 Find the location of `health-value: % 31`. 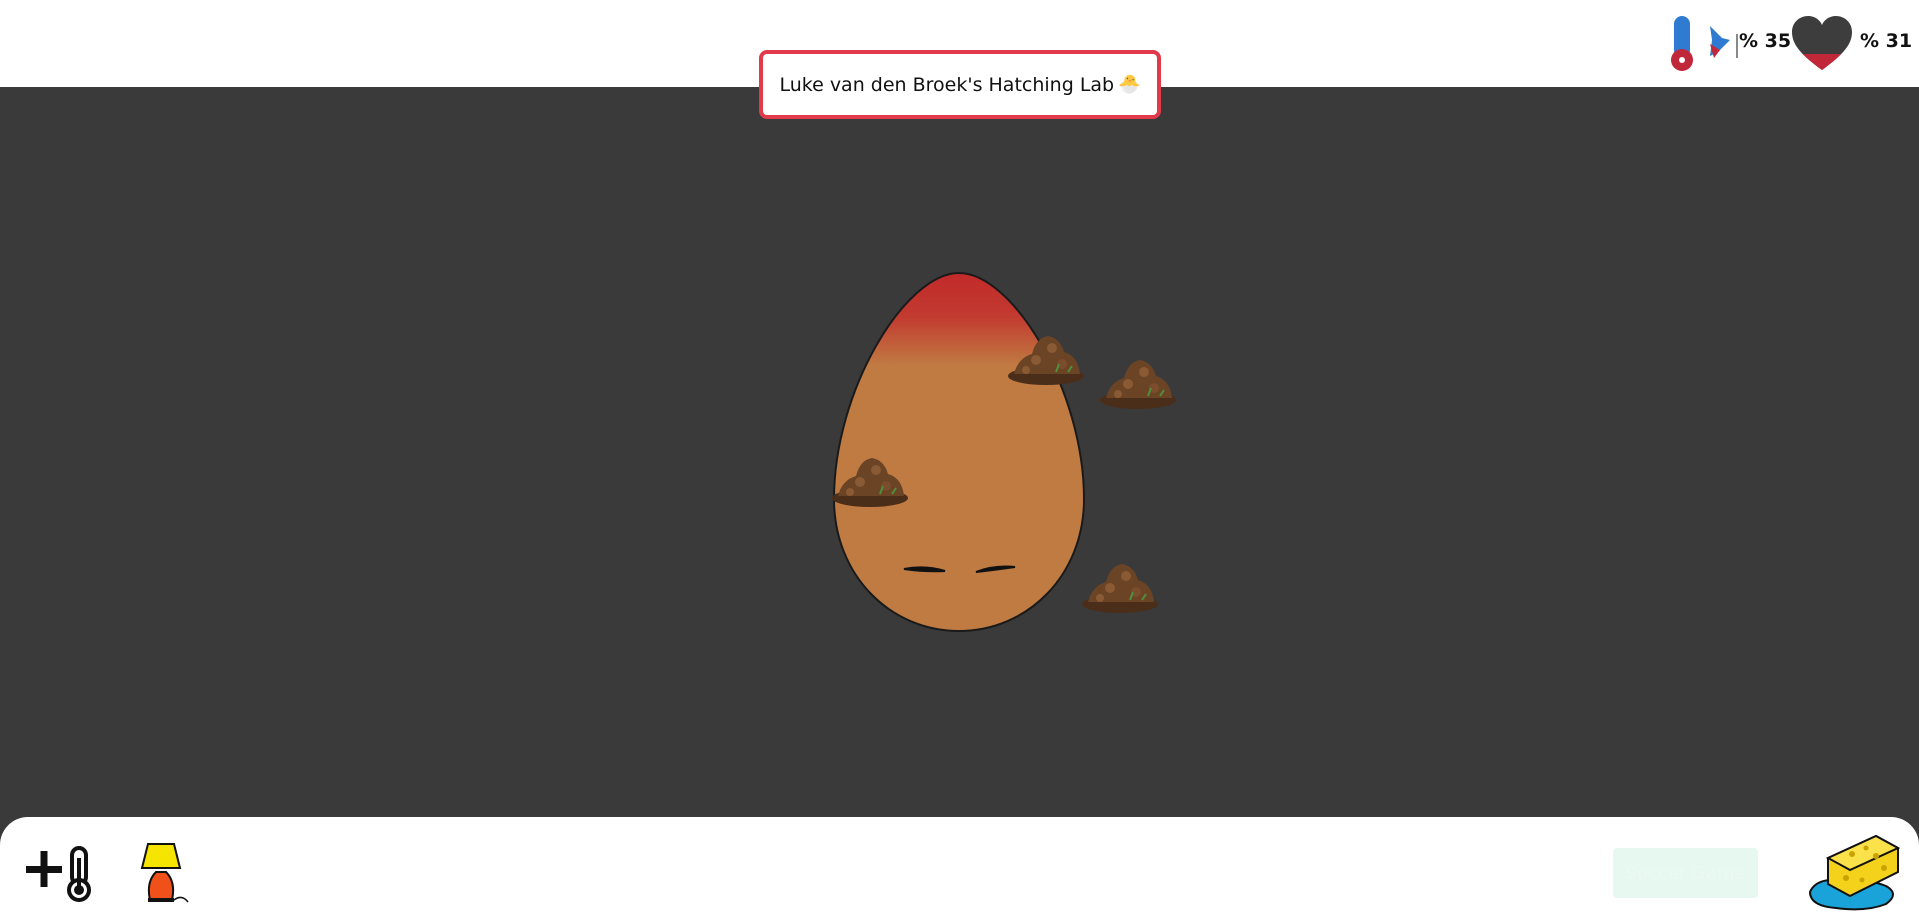

health-value: % 31 is located at coordinates (1886, 41).